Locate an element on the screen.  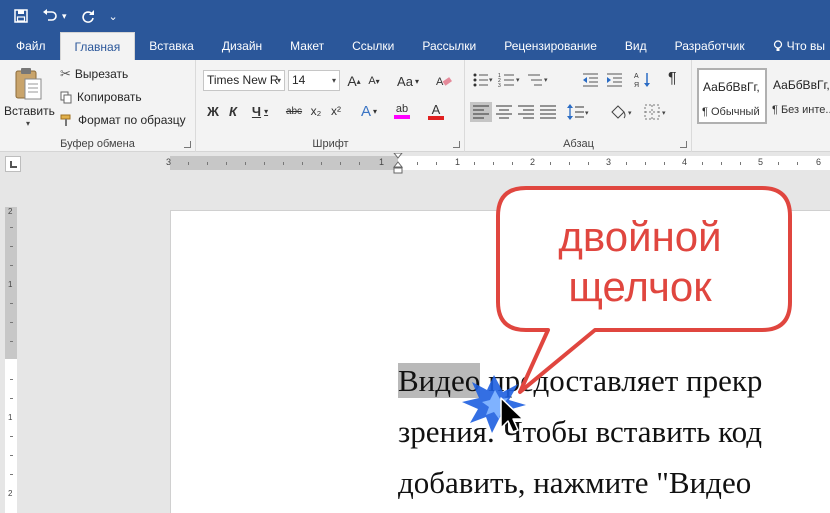
increase-indent-icon is located at coordinates (615, 80).